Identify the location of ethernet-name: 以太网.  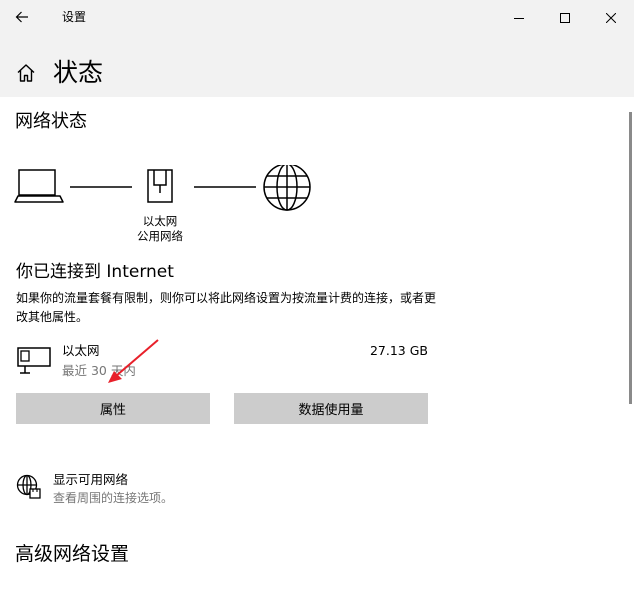
(81, 350).